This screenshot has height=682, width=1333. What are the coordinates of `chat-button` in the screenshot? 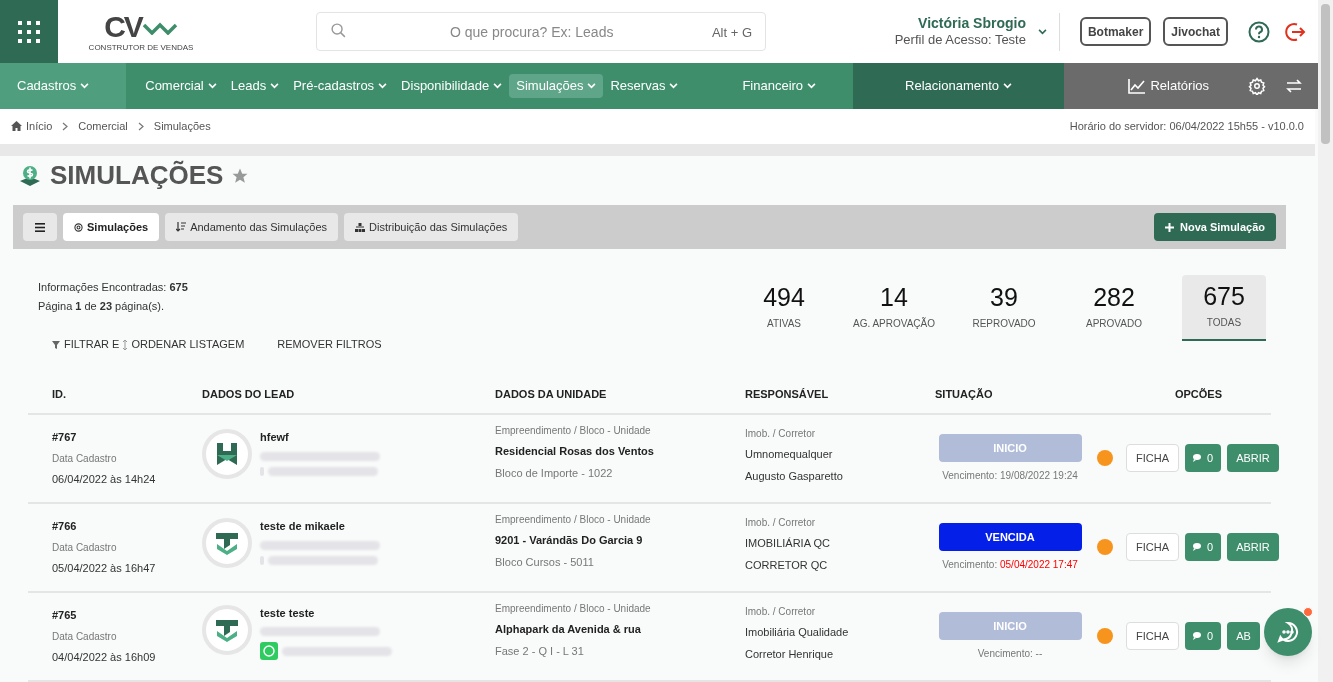 It's located at (1288, 632).